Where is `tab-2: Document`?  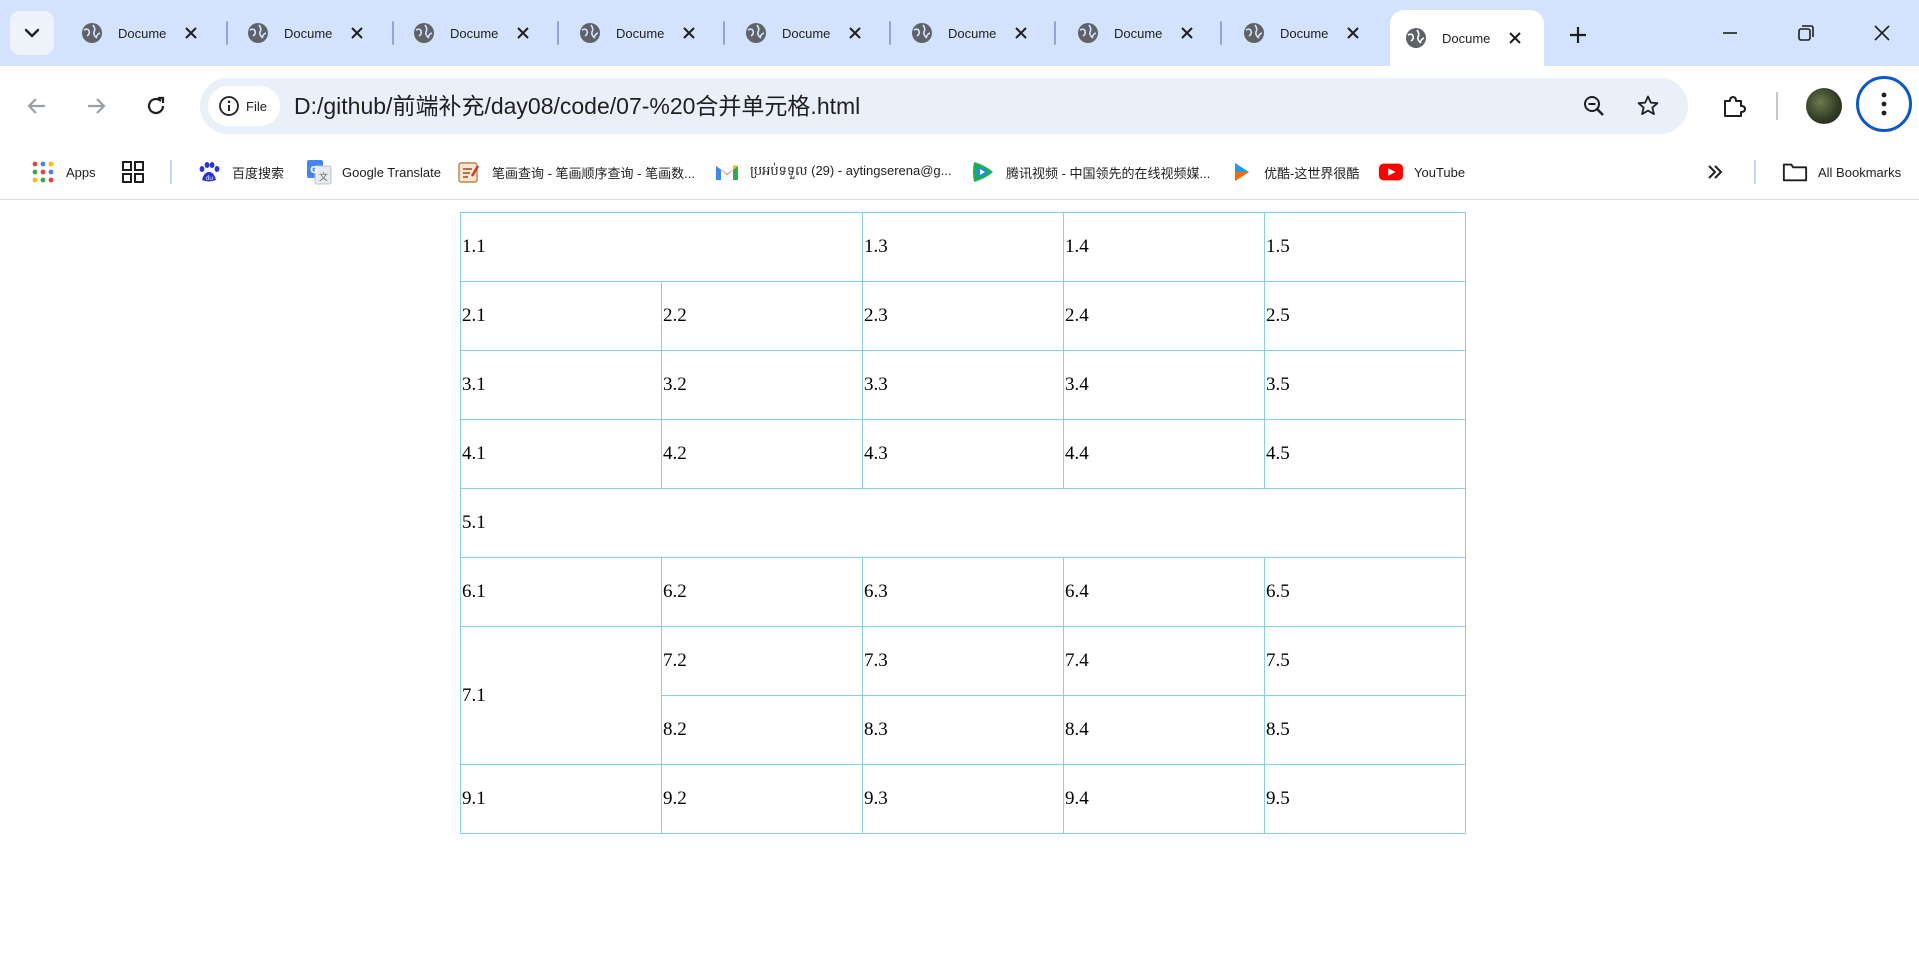 tab-2: Document is located at coordinates (475, 33).